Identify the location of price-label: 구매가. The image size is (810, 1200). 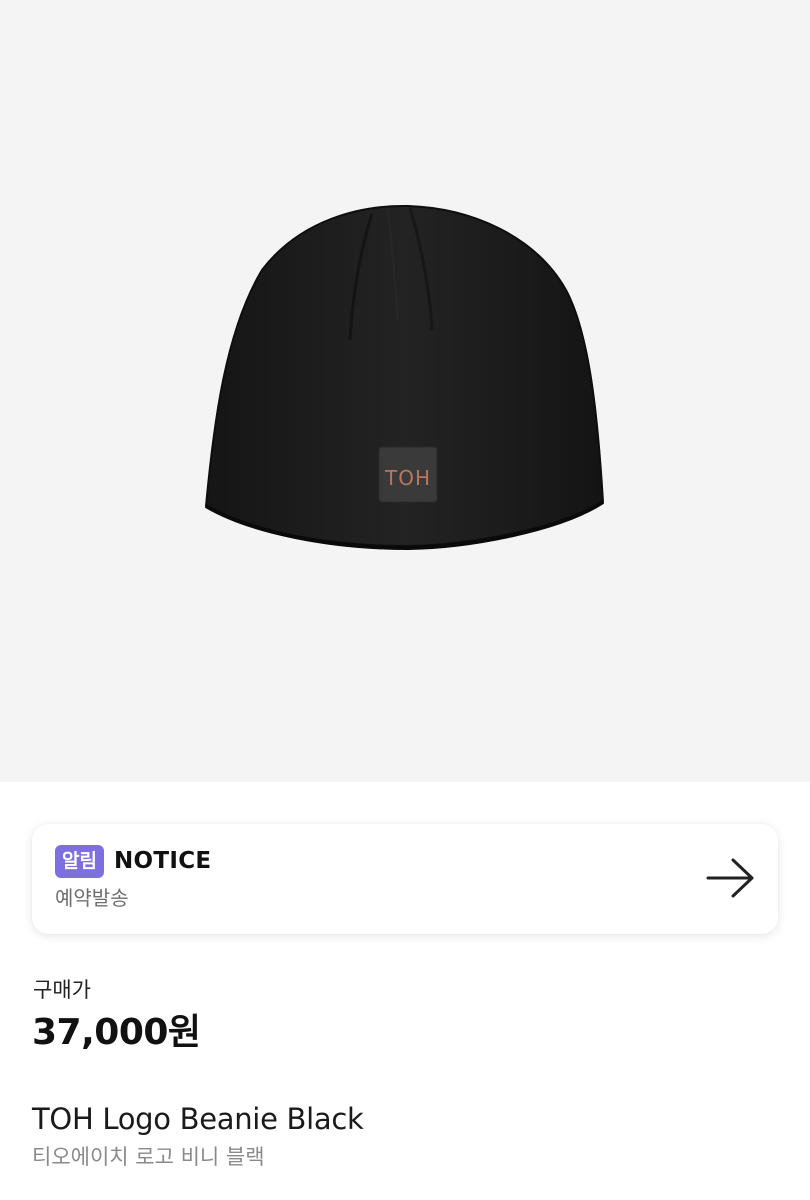
(62, 990).